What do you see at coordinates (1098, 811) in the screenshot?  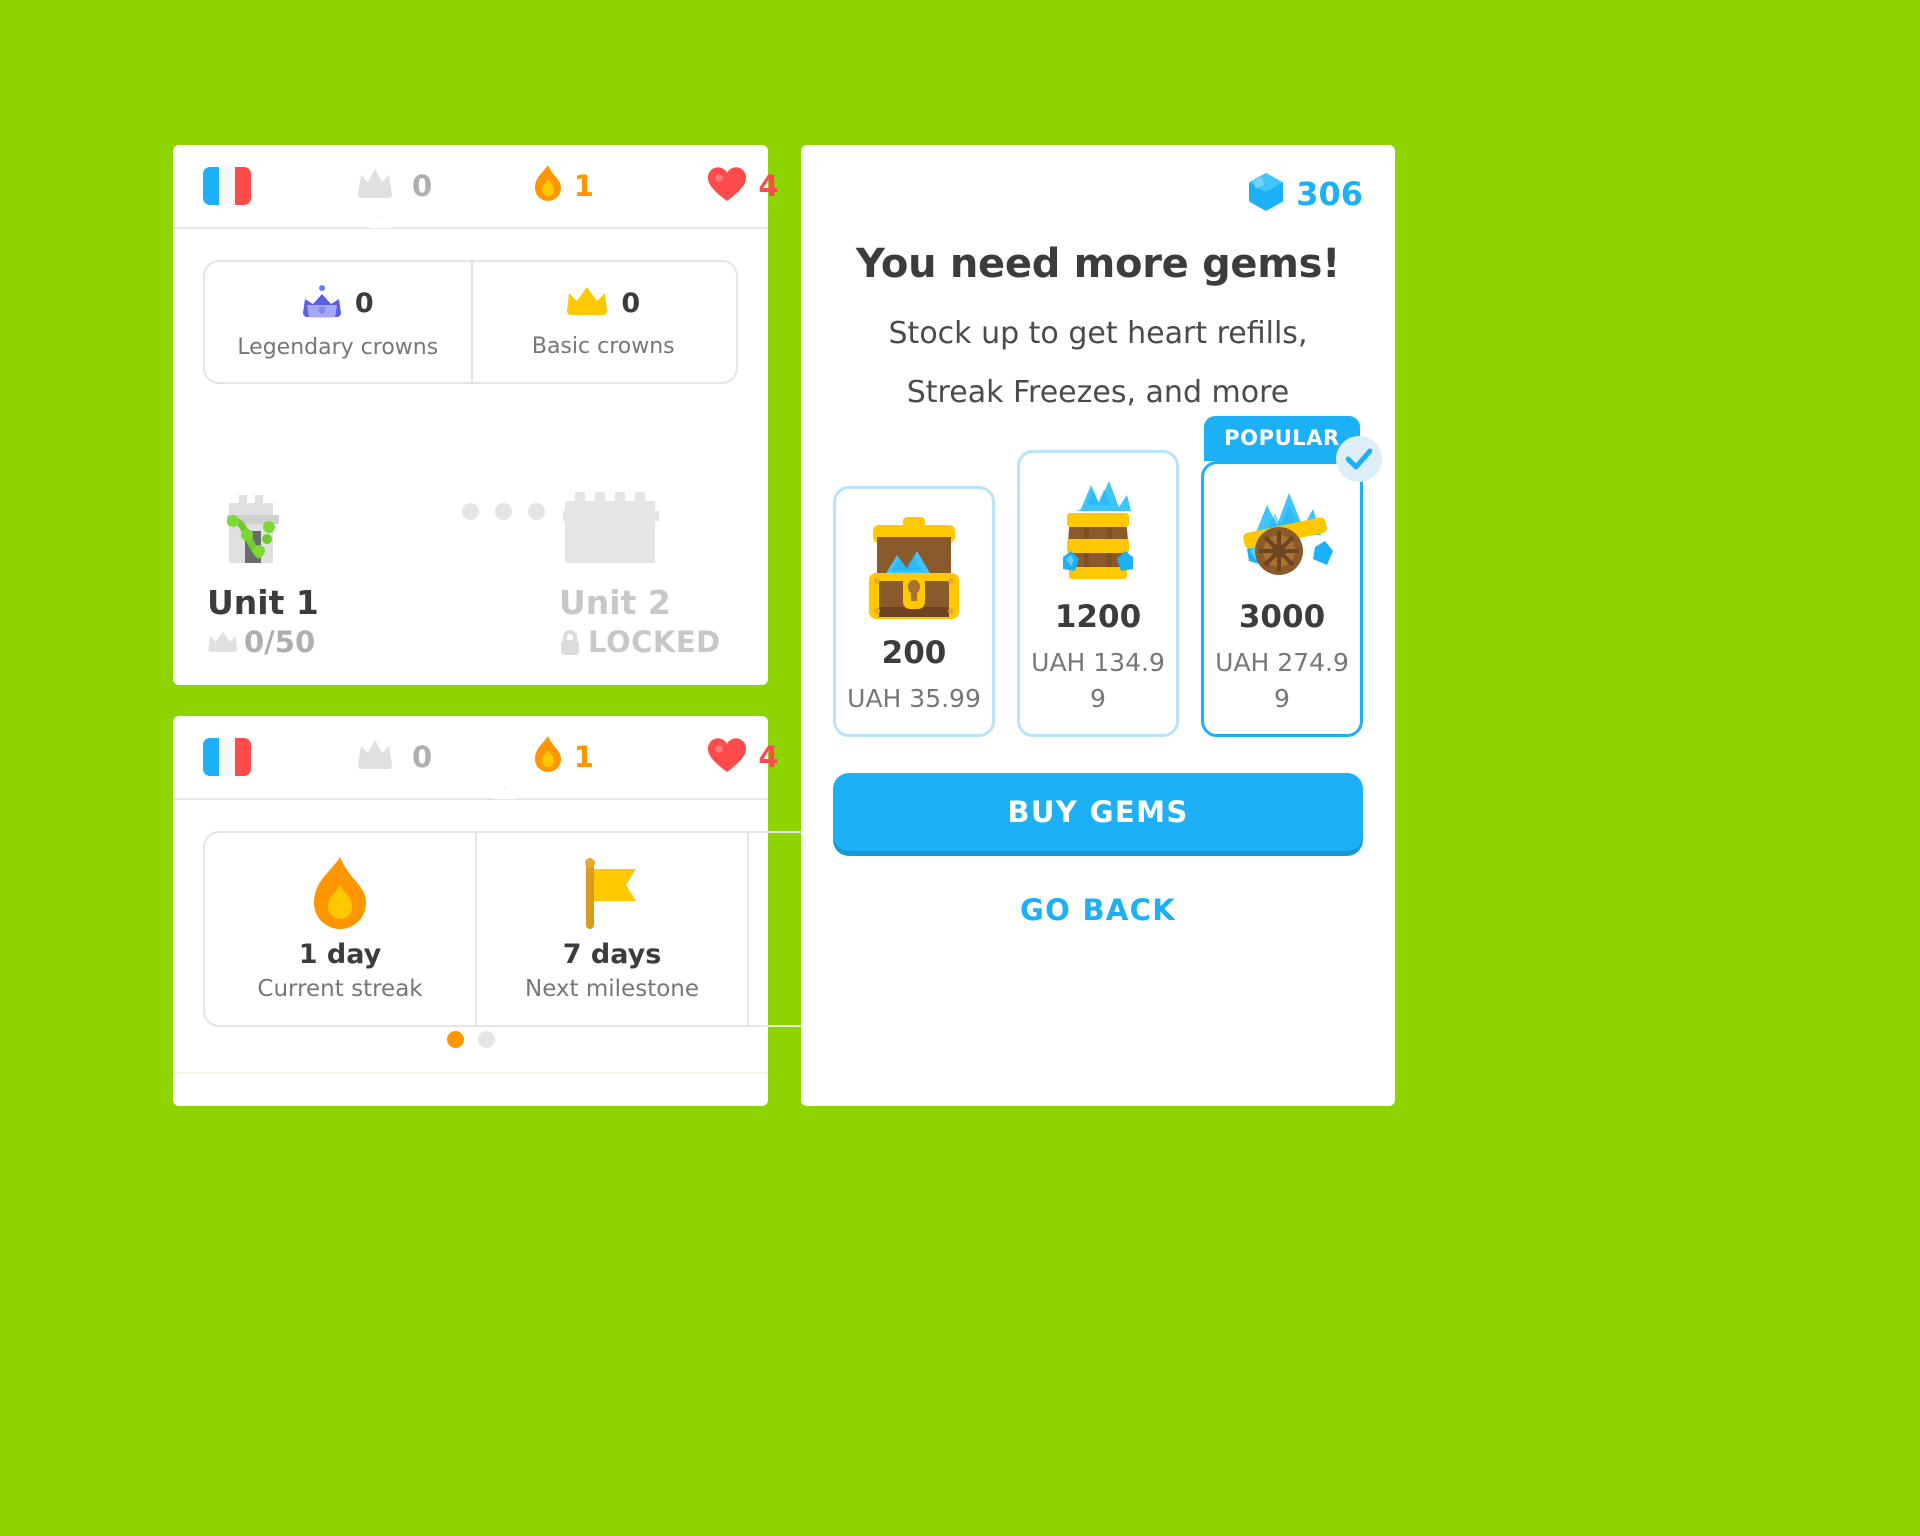 I see `buy-gems-button: BUY GEMS` at bounding box center [1098, 811].